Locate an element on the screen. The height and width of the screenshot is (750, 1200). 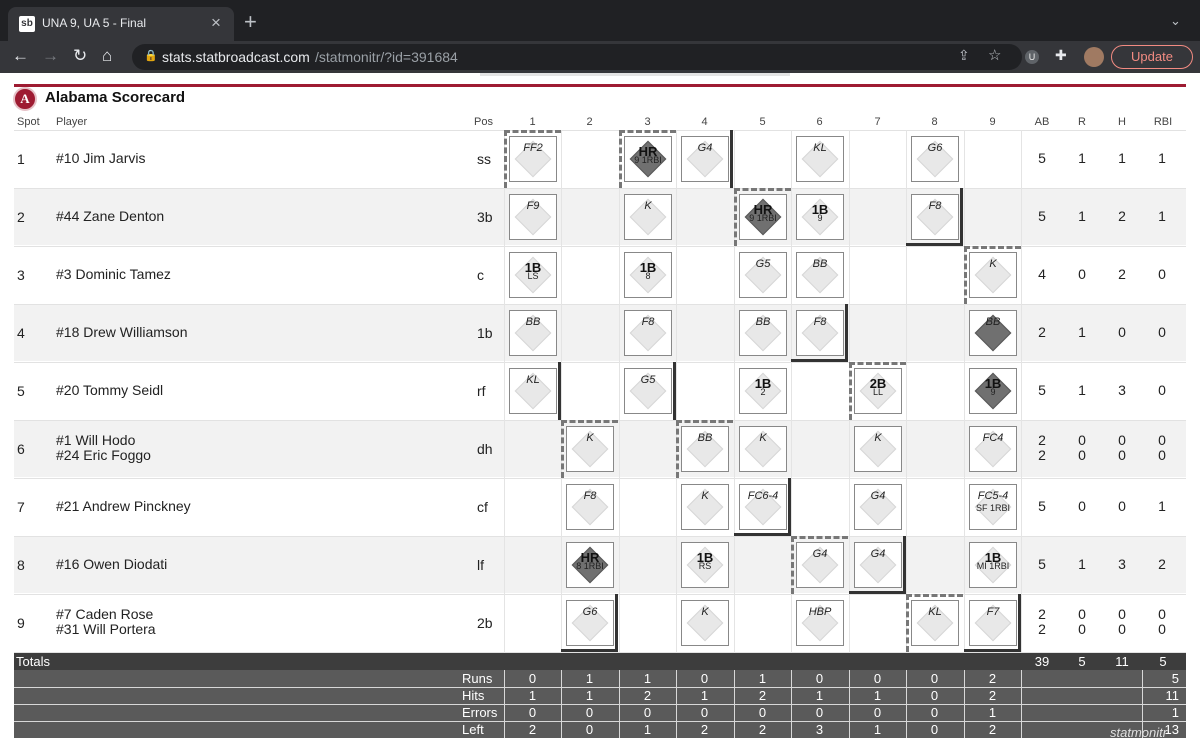
close-tab-icon: × is located at coordinates (216, 23).